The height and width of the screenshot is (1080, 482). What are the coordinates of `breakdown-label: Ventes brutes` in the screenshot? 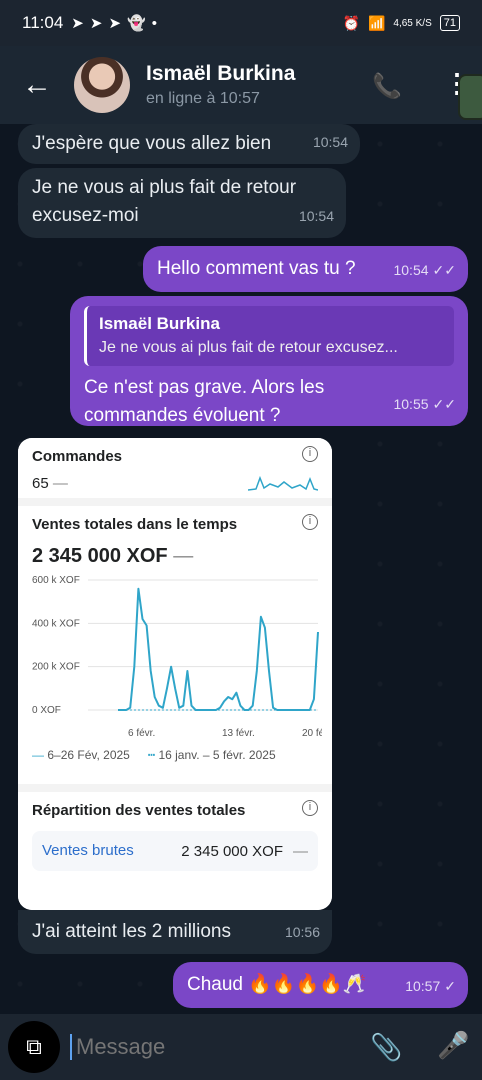 It's located at (88, 850).